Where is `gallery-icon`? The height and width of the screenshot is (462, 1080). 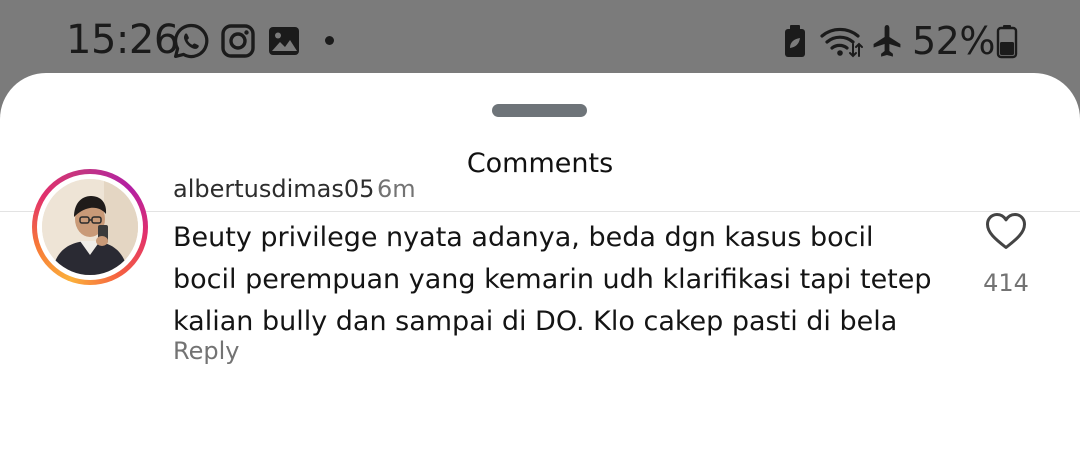 gallery-icon is located at coordinates (284, 41).